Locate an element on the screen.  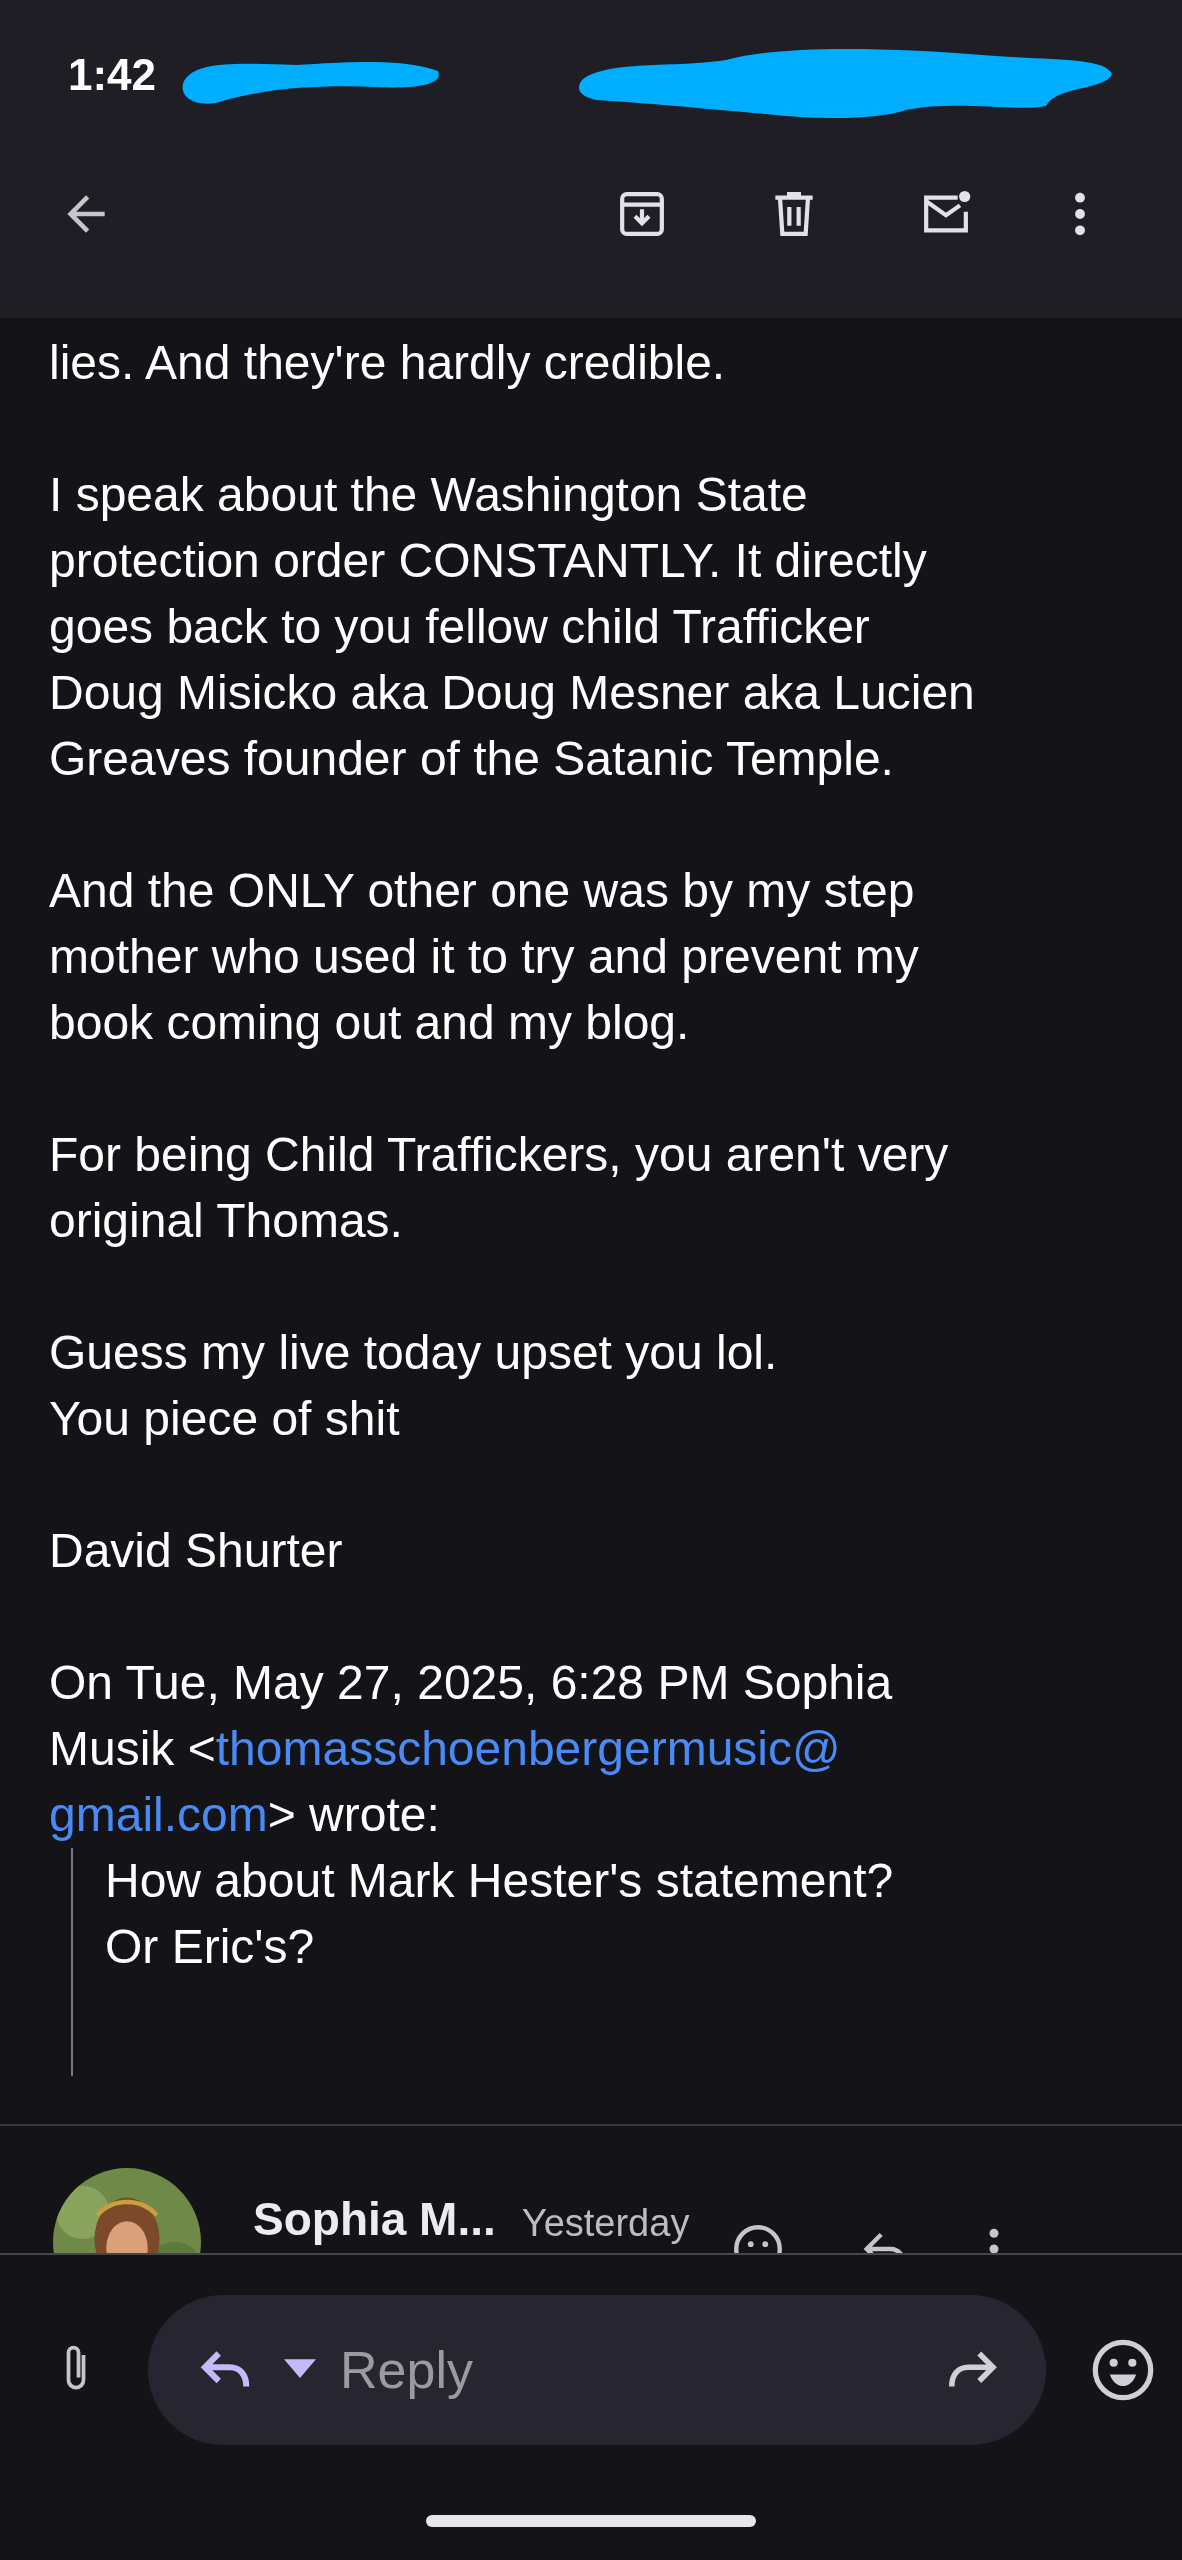
quote-header-text: > wrote: is located at coordinates (353, 1814).